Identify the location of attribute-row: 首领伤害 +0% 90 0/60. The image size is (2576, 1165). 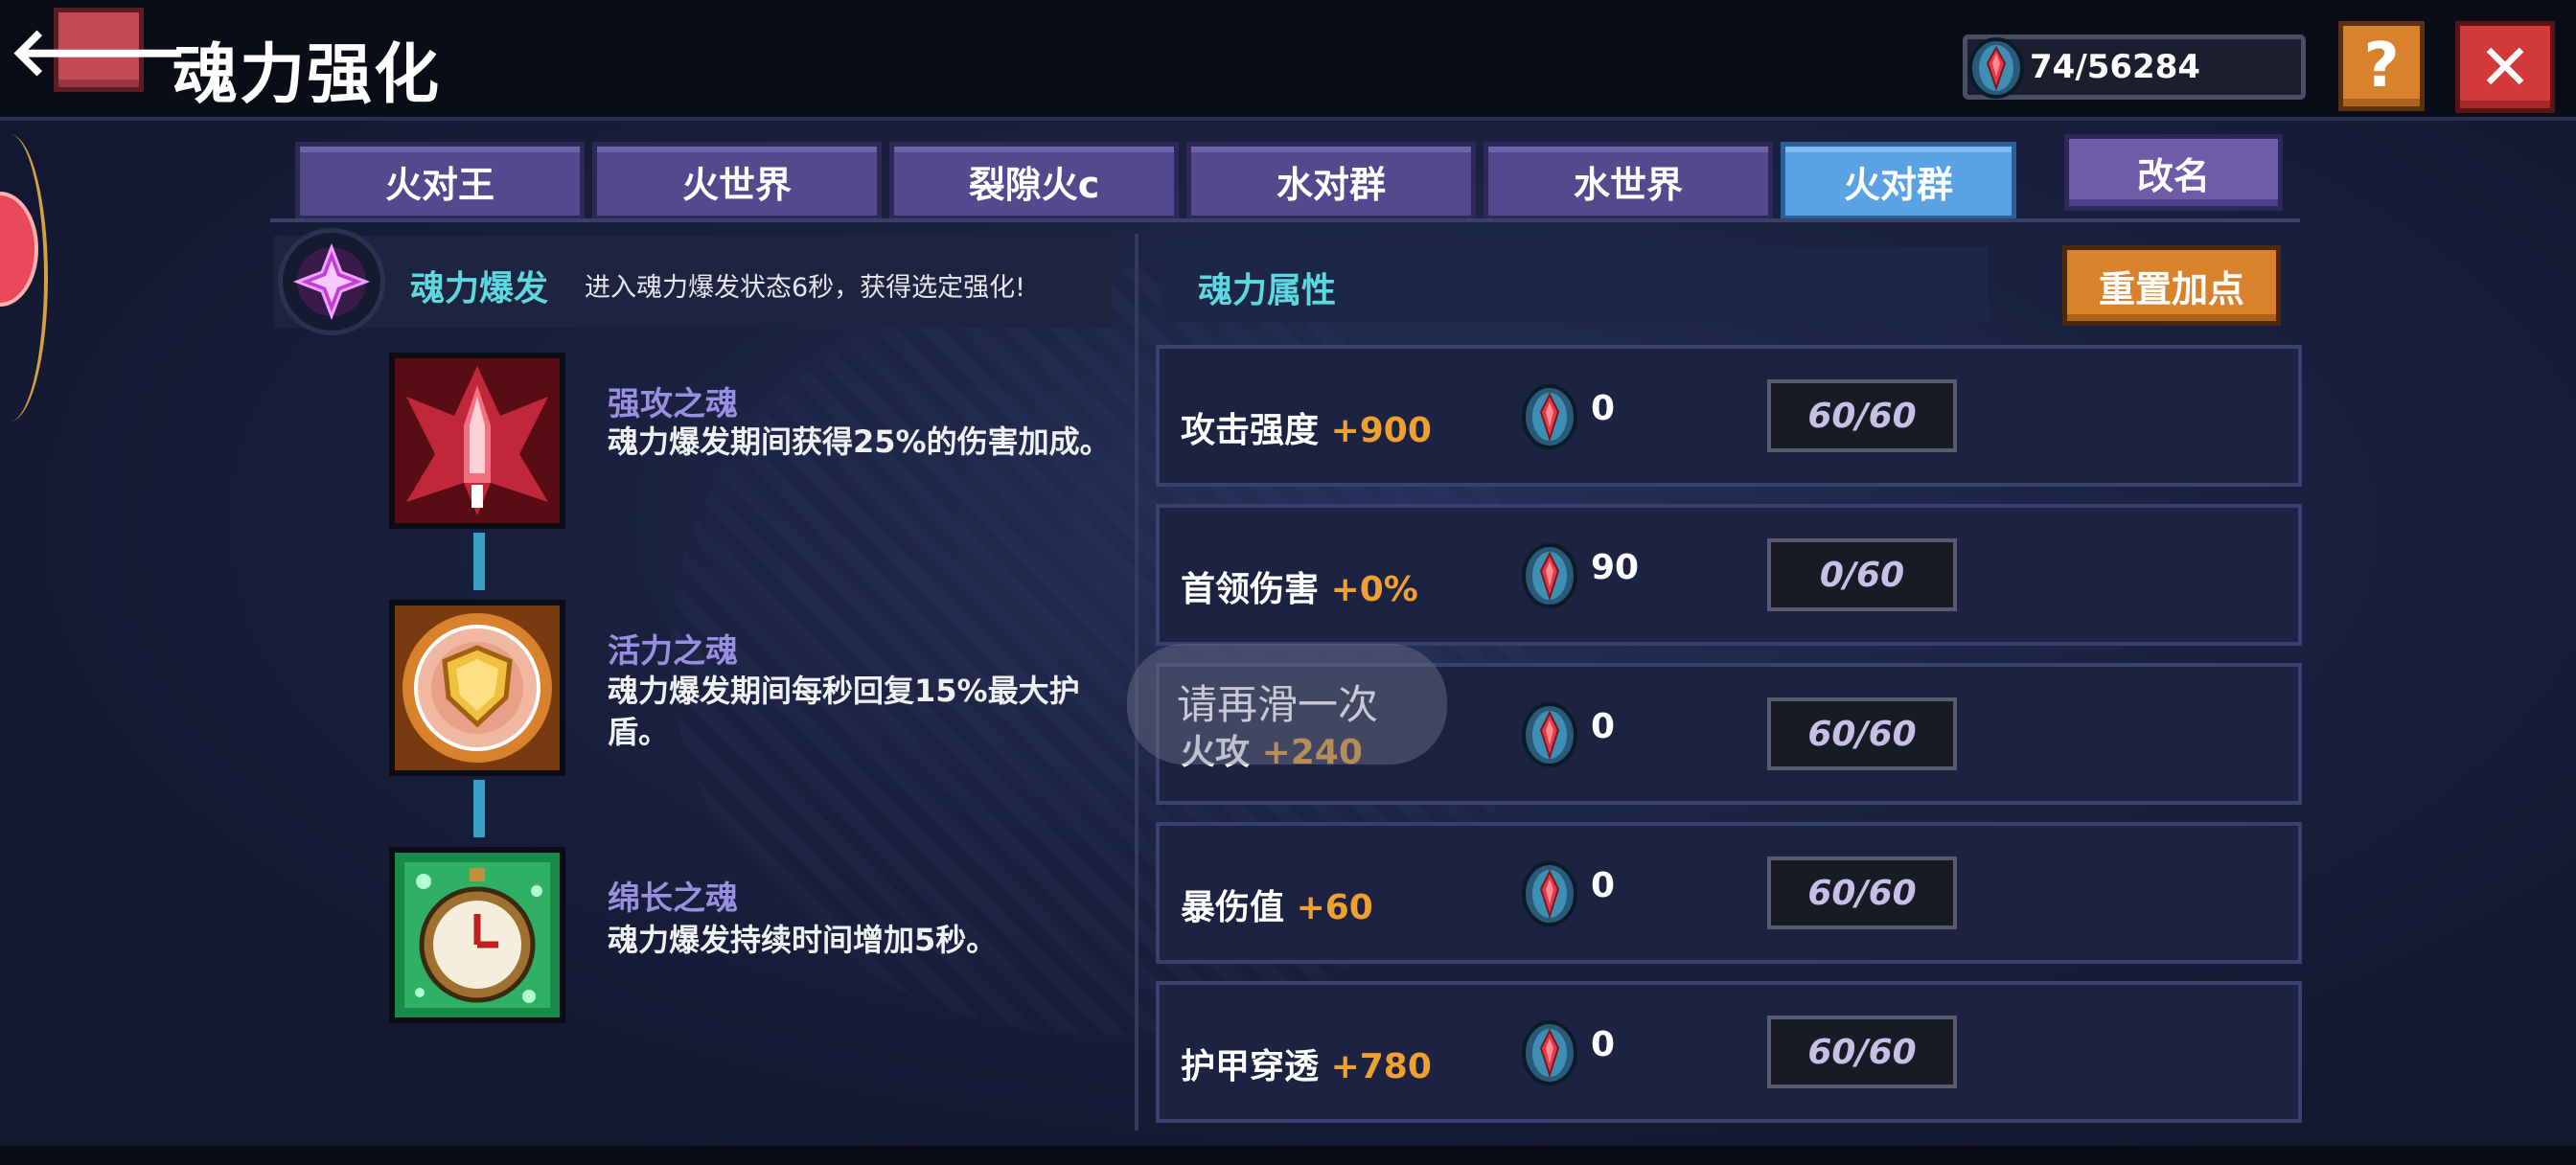
(1729, 575).